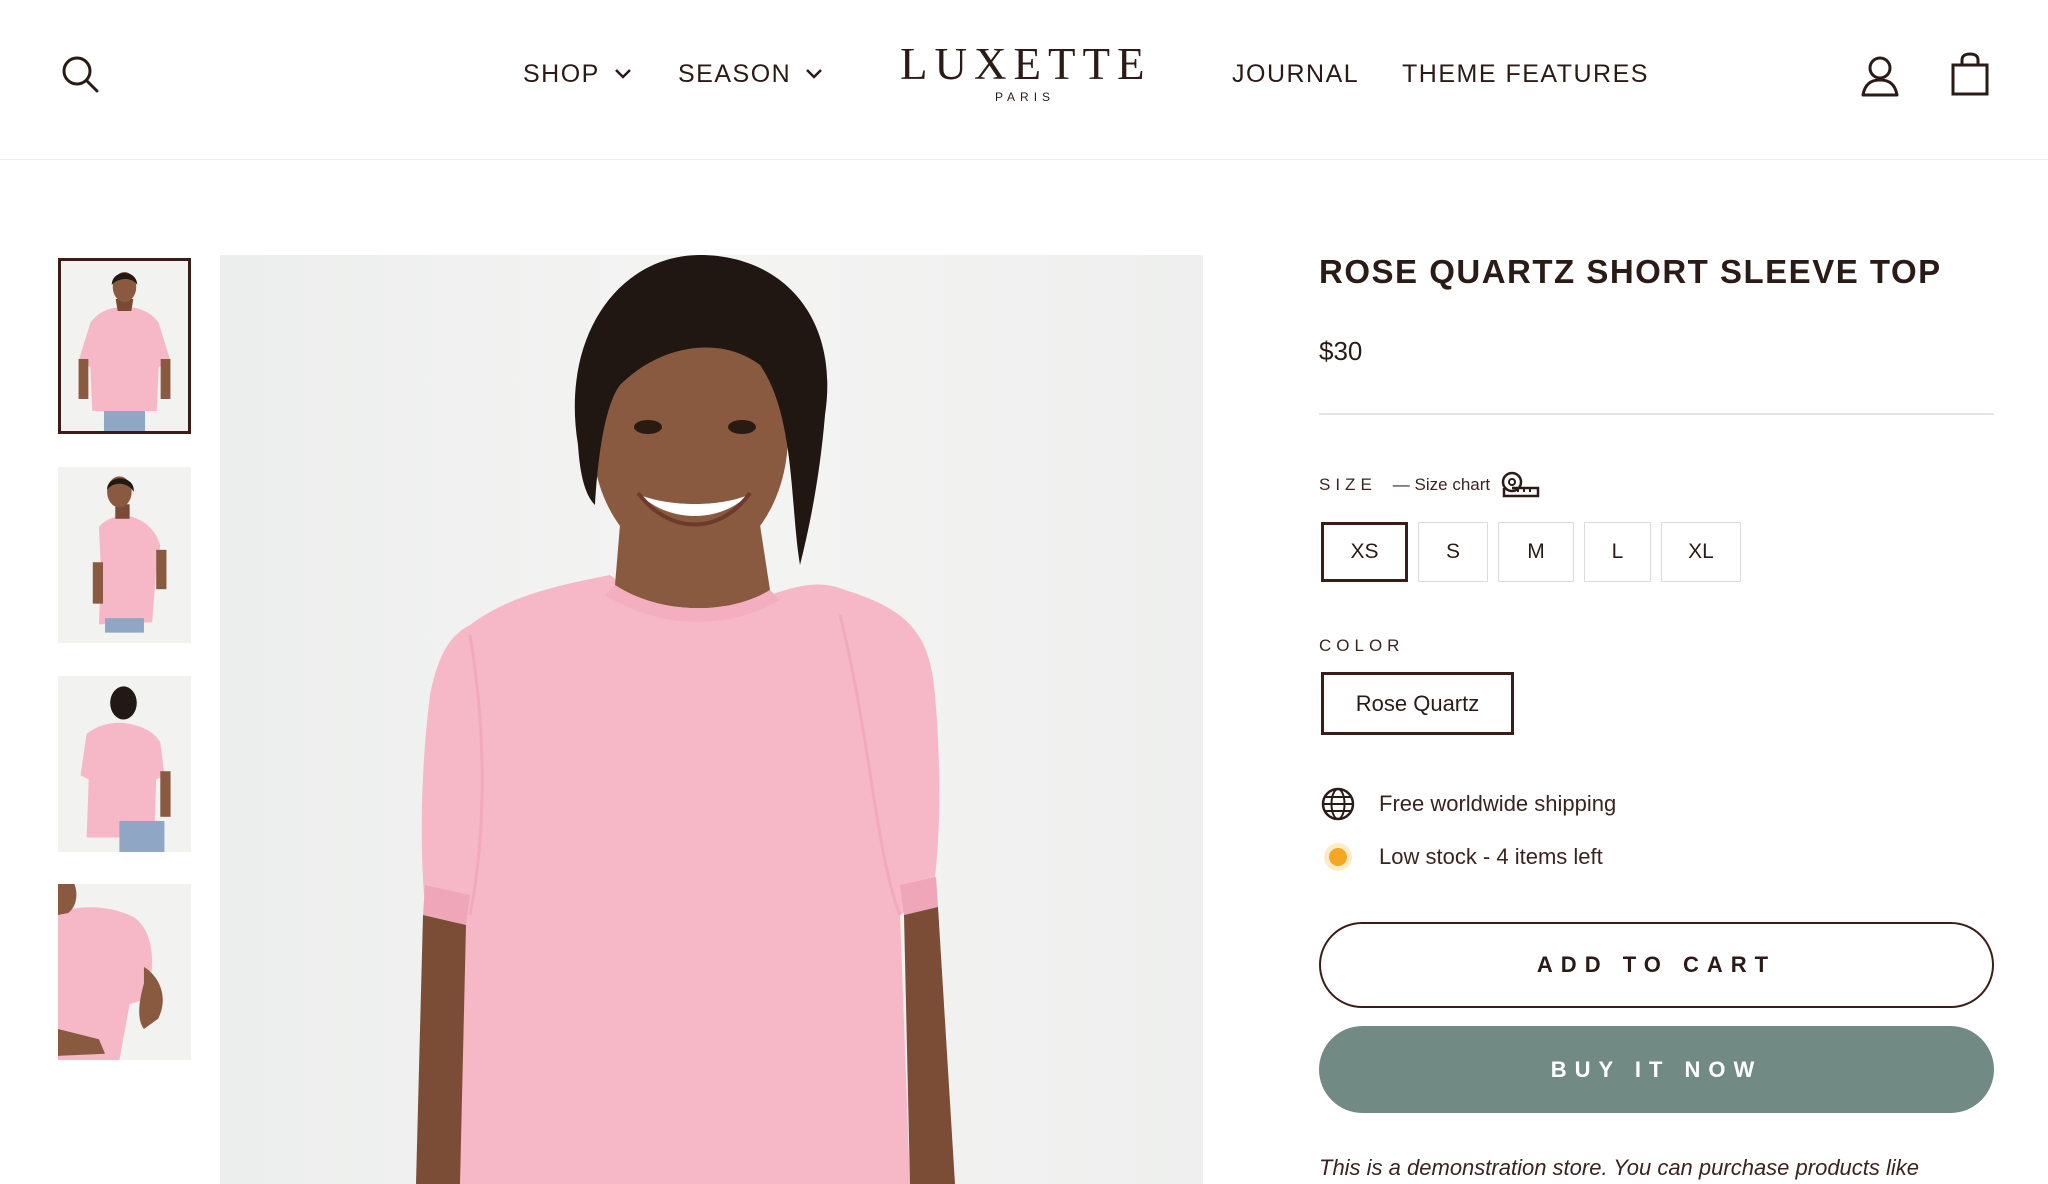 The height and width of the screenshot is (1184, 2048). Describe the element at coordinates (1453, 552) in the screenshot. I see `size-option-s: S` at that location.